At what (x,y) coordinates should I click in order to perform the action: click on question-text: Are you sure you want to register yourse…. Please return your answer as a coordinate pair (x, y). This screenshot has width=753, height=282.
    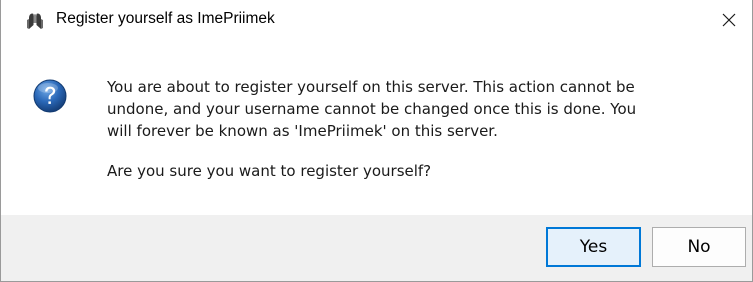
    Looking at the image, I should click on (269, 171).